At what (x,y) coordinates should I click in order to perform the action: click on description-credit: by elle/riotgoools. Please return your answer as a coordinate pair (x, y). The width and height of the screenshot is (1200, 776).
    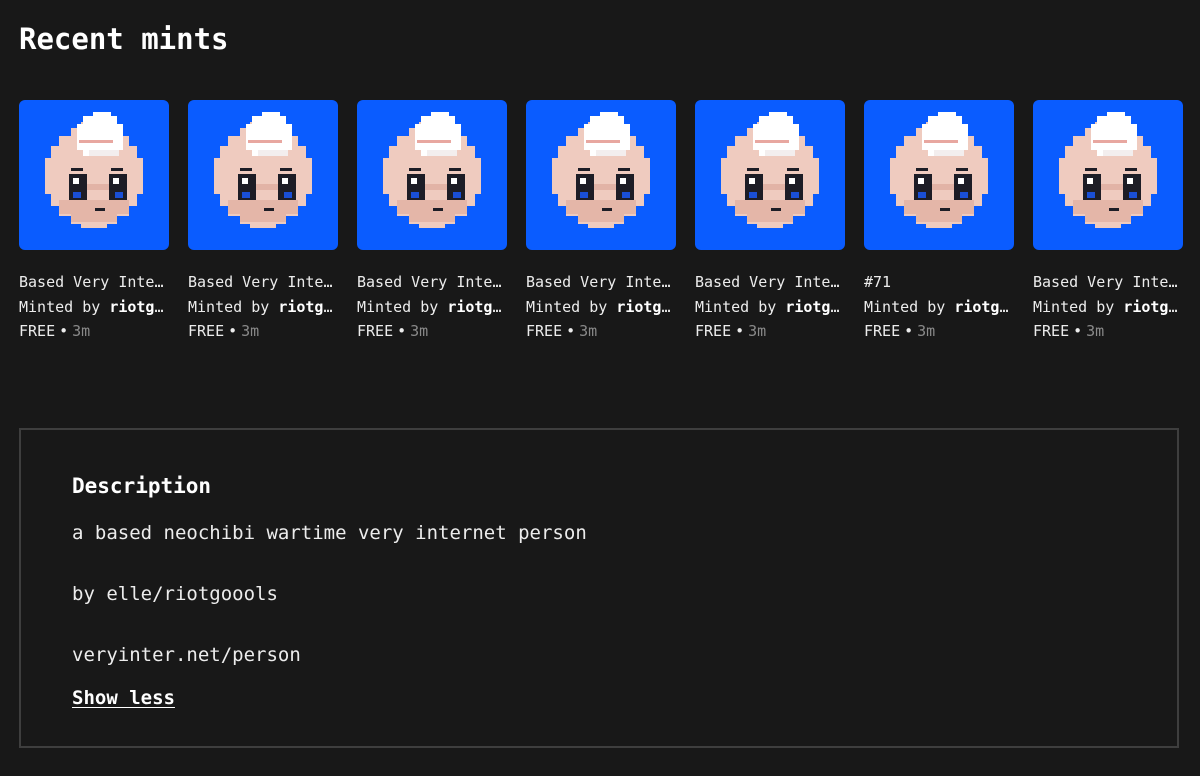
    Looking at the image, I should click on (175, 594).